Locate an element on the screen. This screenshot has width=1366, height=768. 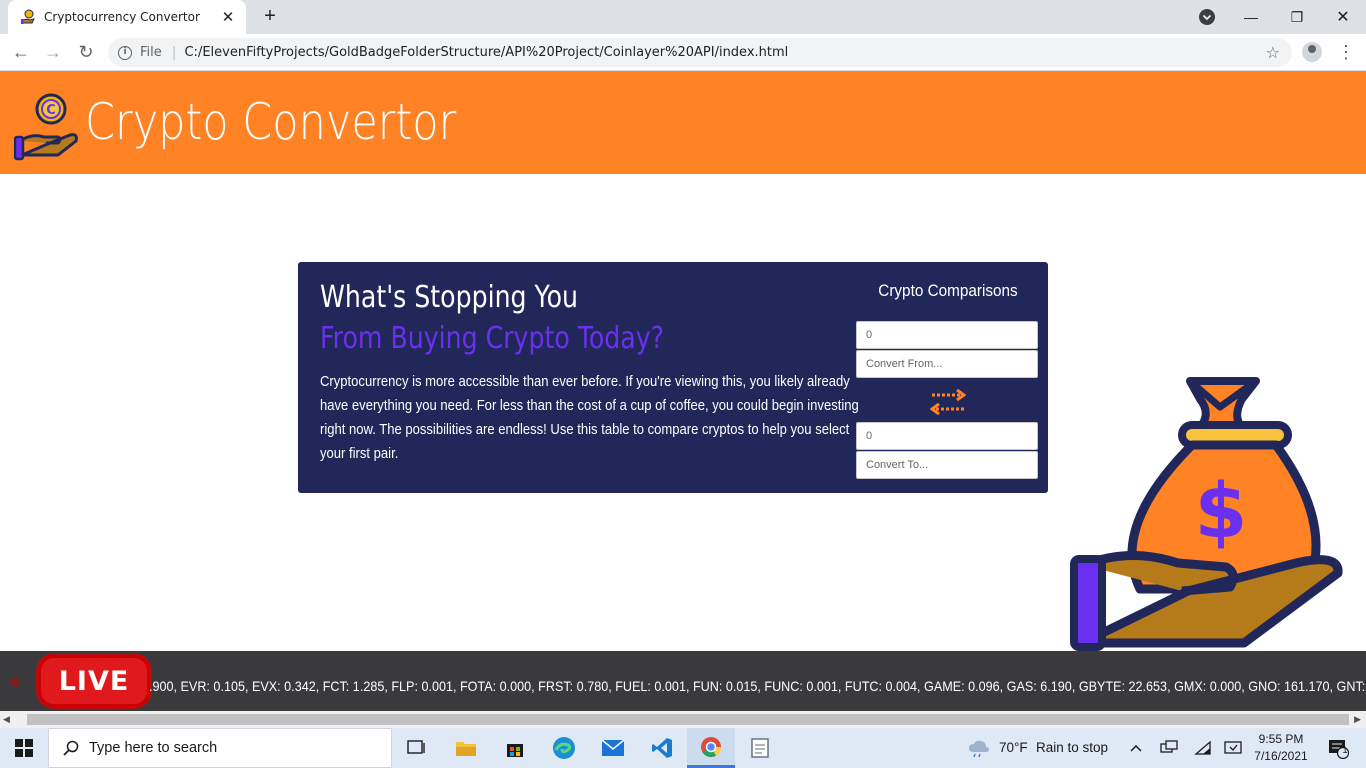
live-label: LIVE is located at coordinates (94, 681).